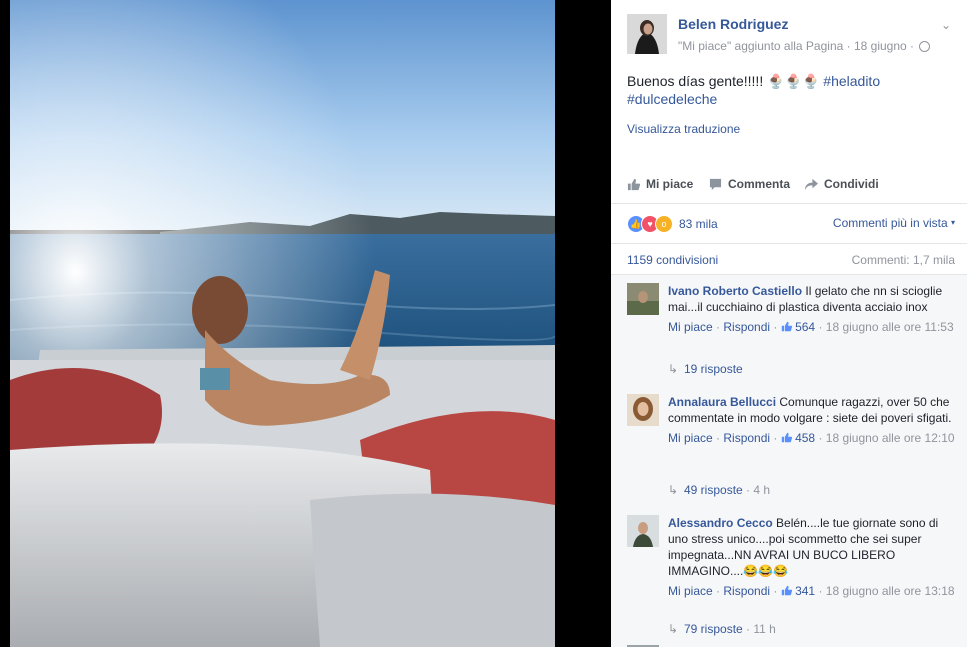  What do you see at coordinates (885, 438) in the screenshot?
I see `comment-time: · 18 giugno alle ore 12:10` at bounding box center [885, 438].